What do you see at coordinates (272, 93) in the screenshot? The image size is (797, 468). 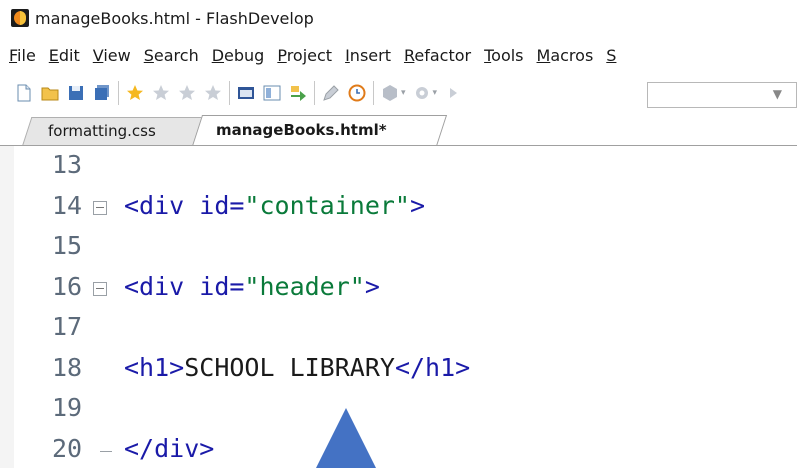 I see `panel-alt-icon` at bounding box center [272, 93].